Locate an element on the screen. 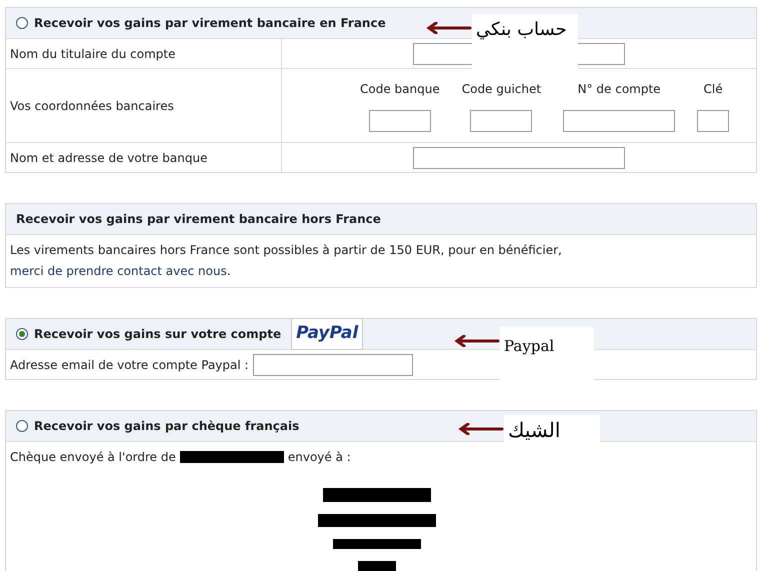 The image size is (768, 571). column-label: Code banque is located at coordinates (400, 89).